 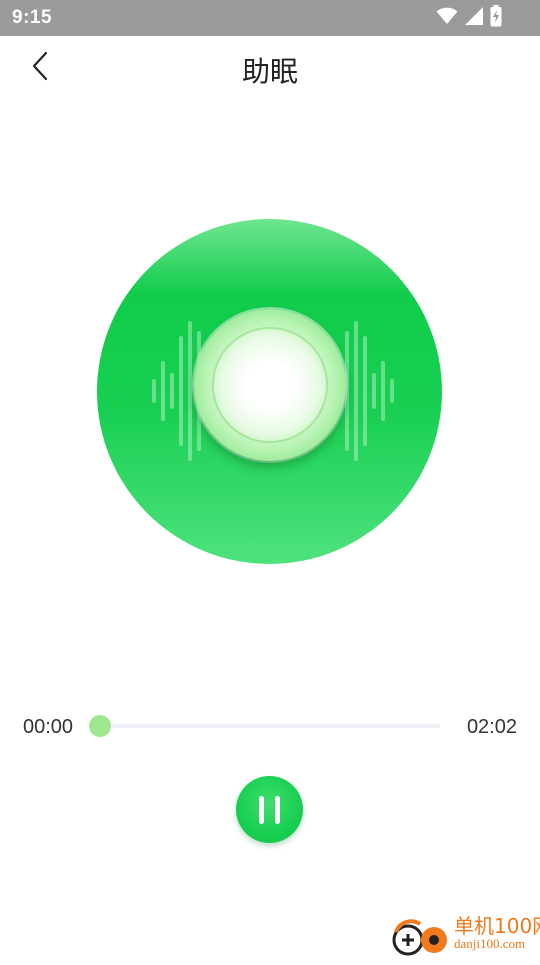 I want to click on total-time: 02:02, so click(x=491, y=727).